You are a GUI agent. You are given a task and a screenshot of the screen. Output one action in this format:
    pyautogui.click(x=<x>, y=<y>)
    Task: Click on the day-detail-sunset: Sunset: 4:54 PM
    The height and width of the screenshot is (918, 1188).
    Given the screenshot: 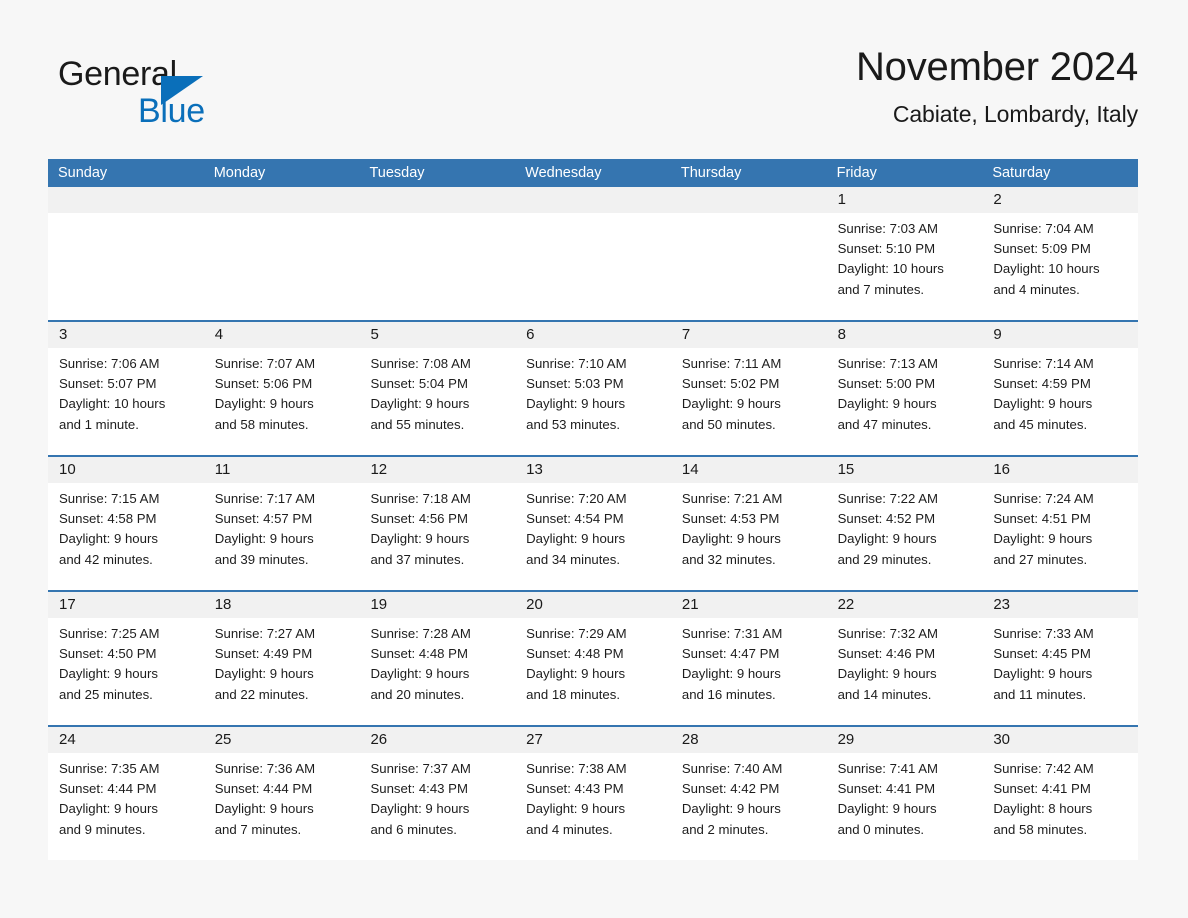 What is the action you would take?
    pyautogui.click(x=575, y=519)
    